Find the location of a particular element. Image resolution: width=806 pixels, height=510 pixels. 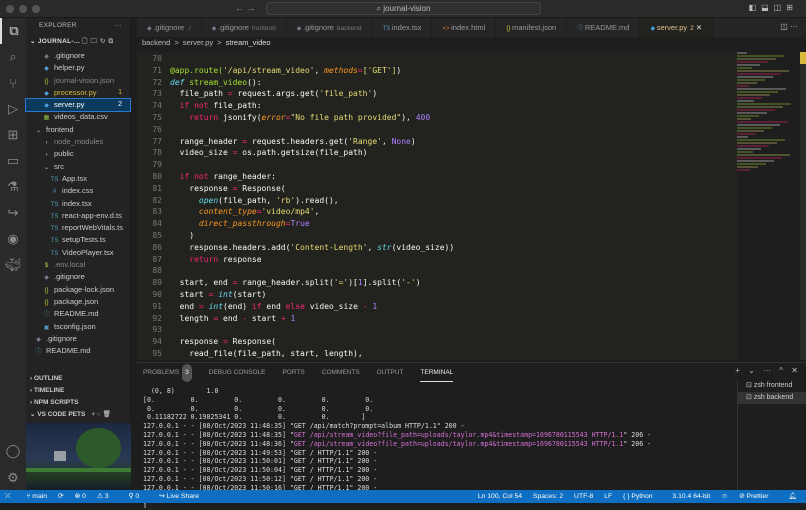

tree-item: TS react-app-env.d.ts is located at coordinates (78, 216).